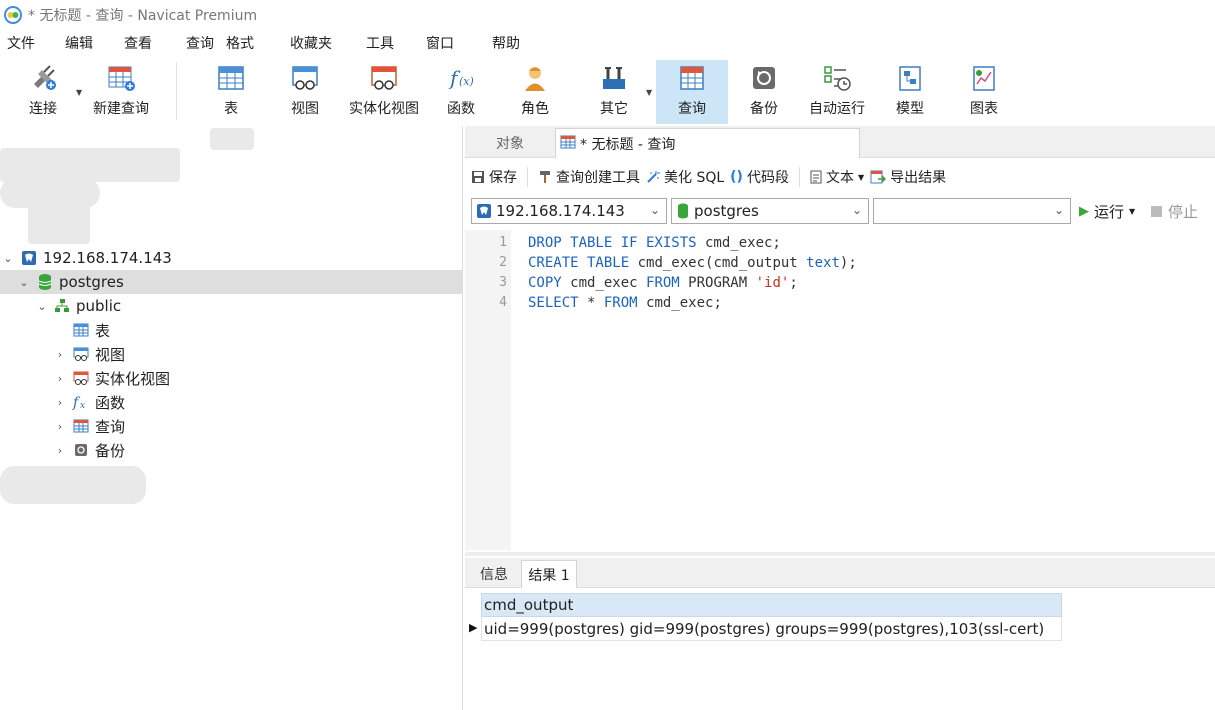  I want to click on table-icon, so click(81, 330).